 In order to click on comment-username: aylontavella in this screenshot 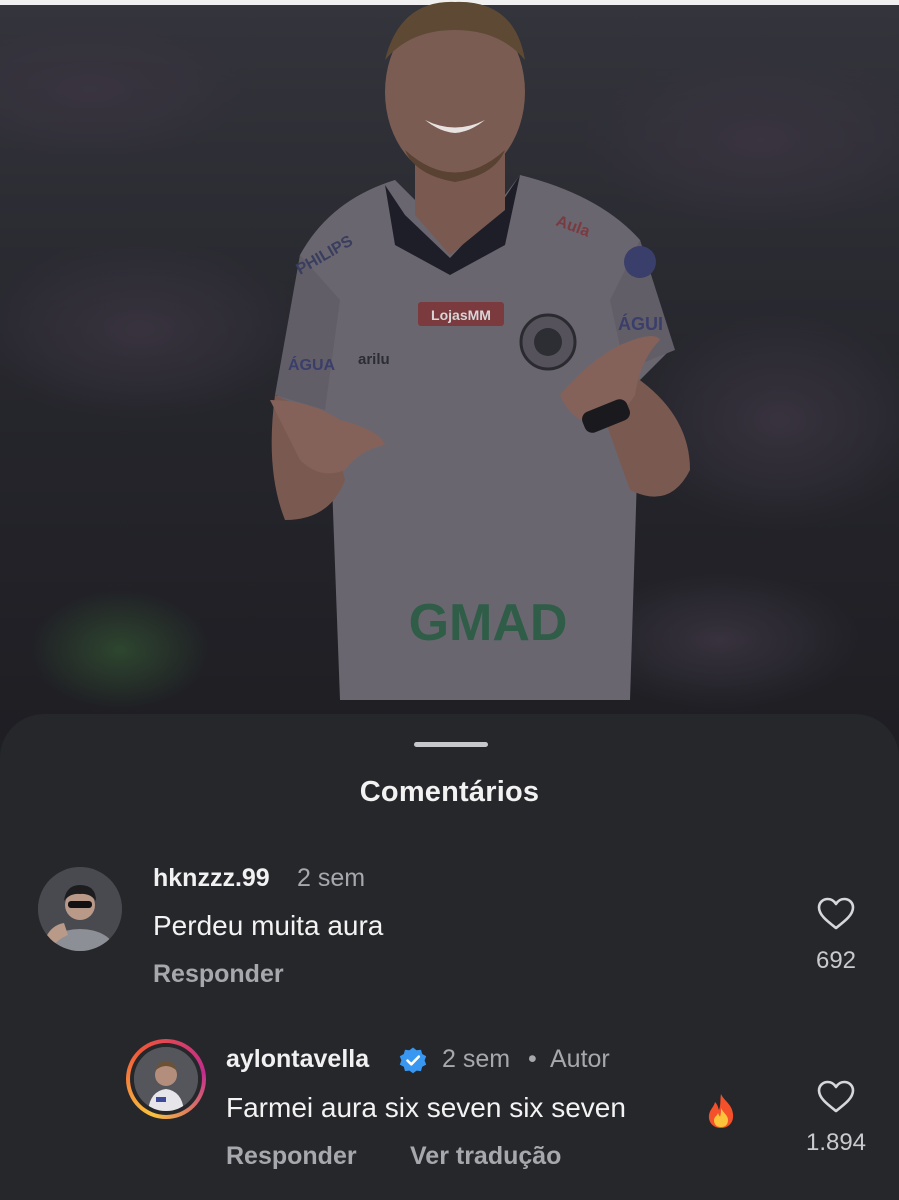, I will do `click(297, 1059)`.